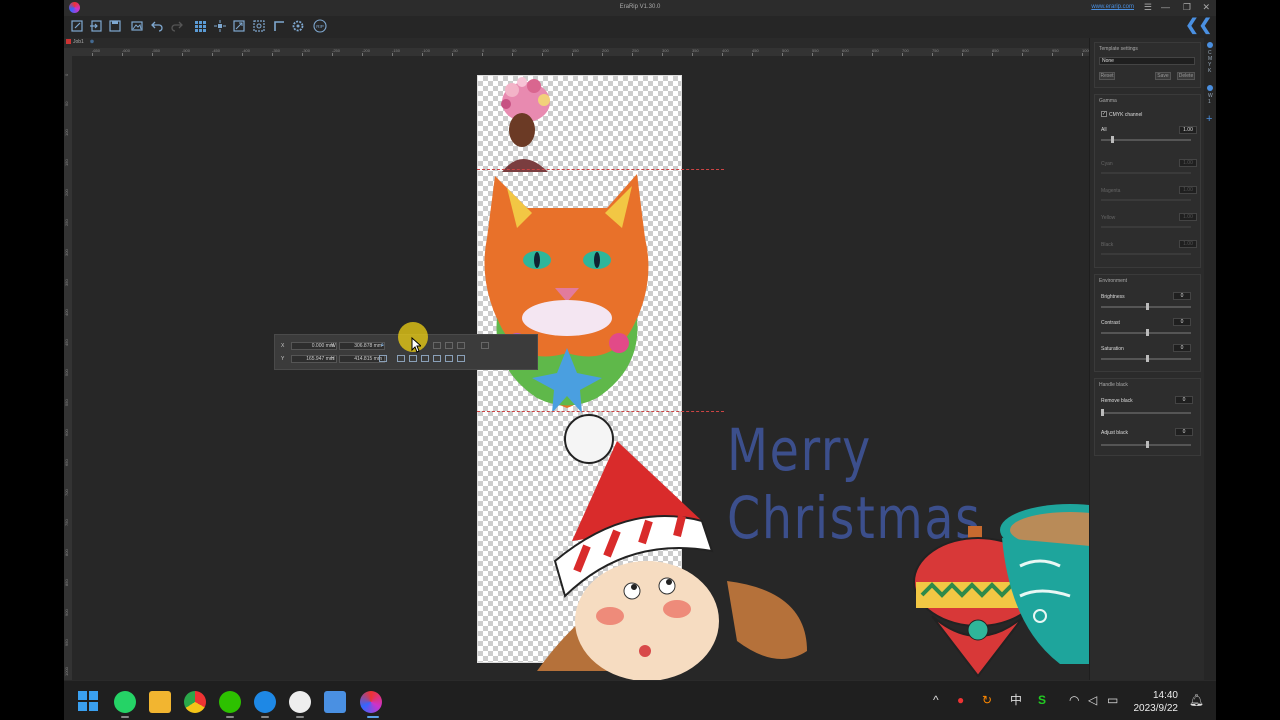 This screenshot has width=1280, height=720. Describe the element at coordinates (1198, 26) in the screenshot. I see `collapse-panel-icon: ❮❮` at that location.